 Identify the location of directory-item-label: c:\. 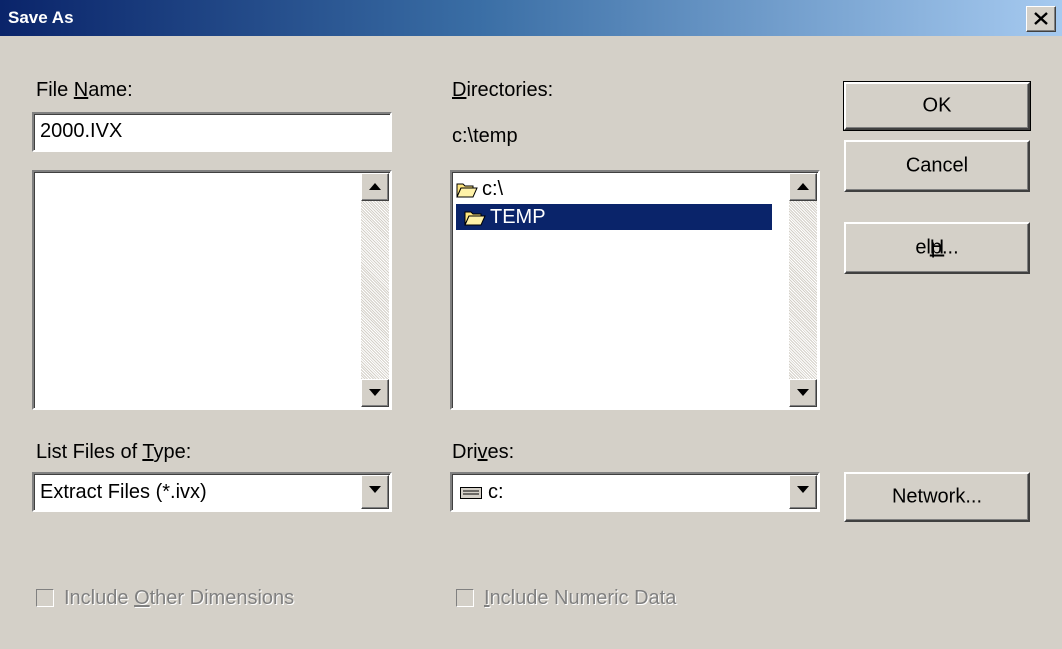
(493, 189).